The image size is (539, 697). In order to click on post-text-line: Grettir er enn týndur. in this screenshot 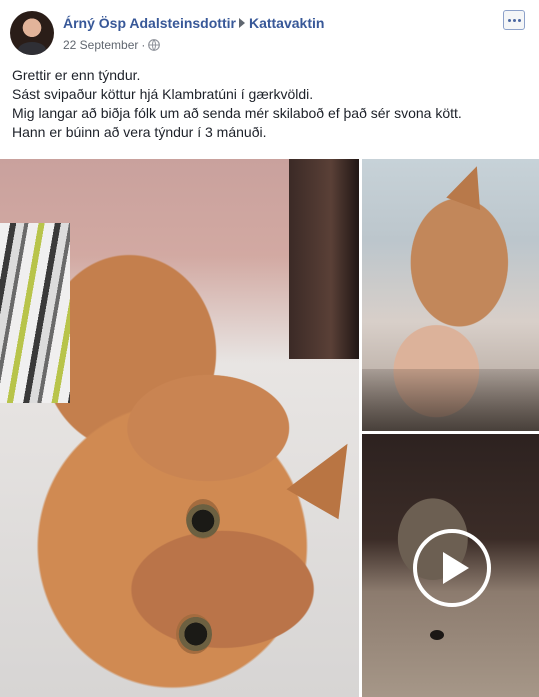, I will do `click(76, 75)`.